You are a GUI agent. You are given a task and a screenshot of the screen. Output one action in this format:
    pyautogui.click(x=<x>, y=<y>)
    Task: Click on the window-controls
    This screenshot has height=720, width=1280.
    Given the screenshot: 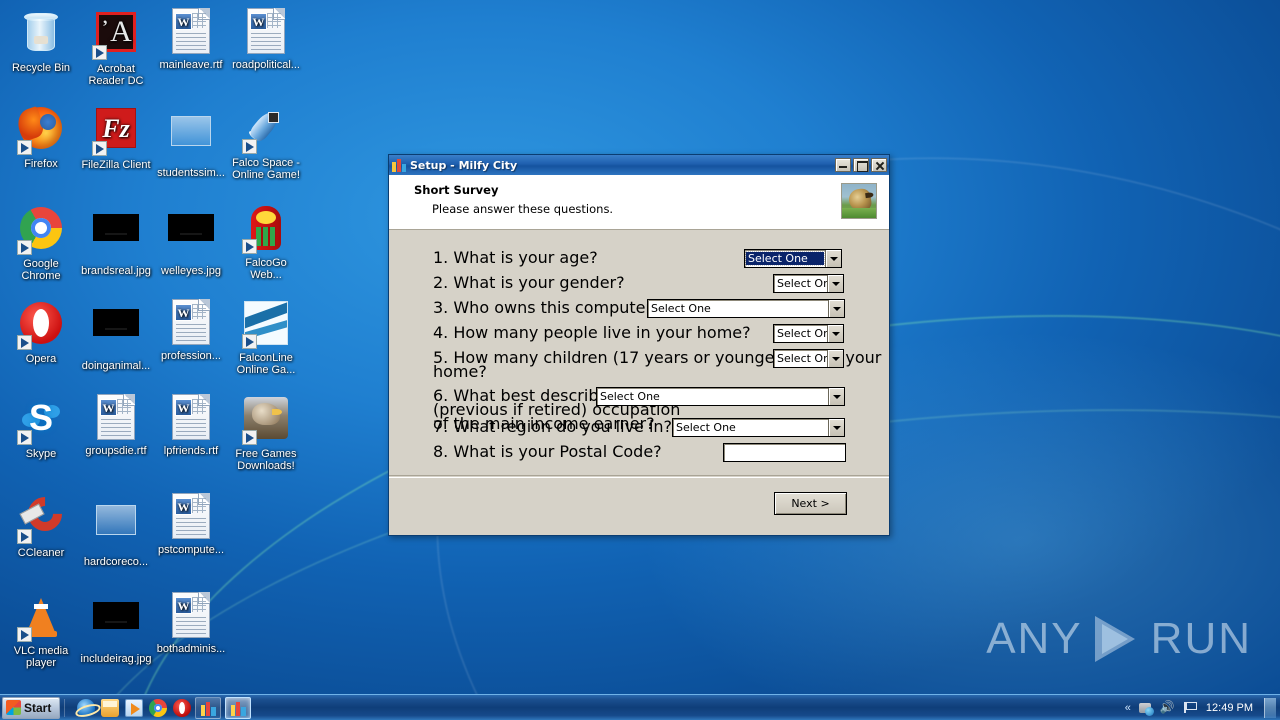 What is the action you would take?
    pyautogui.click(x=861, y=165)
    